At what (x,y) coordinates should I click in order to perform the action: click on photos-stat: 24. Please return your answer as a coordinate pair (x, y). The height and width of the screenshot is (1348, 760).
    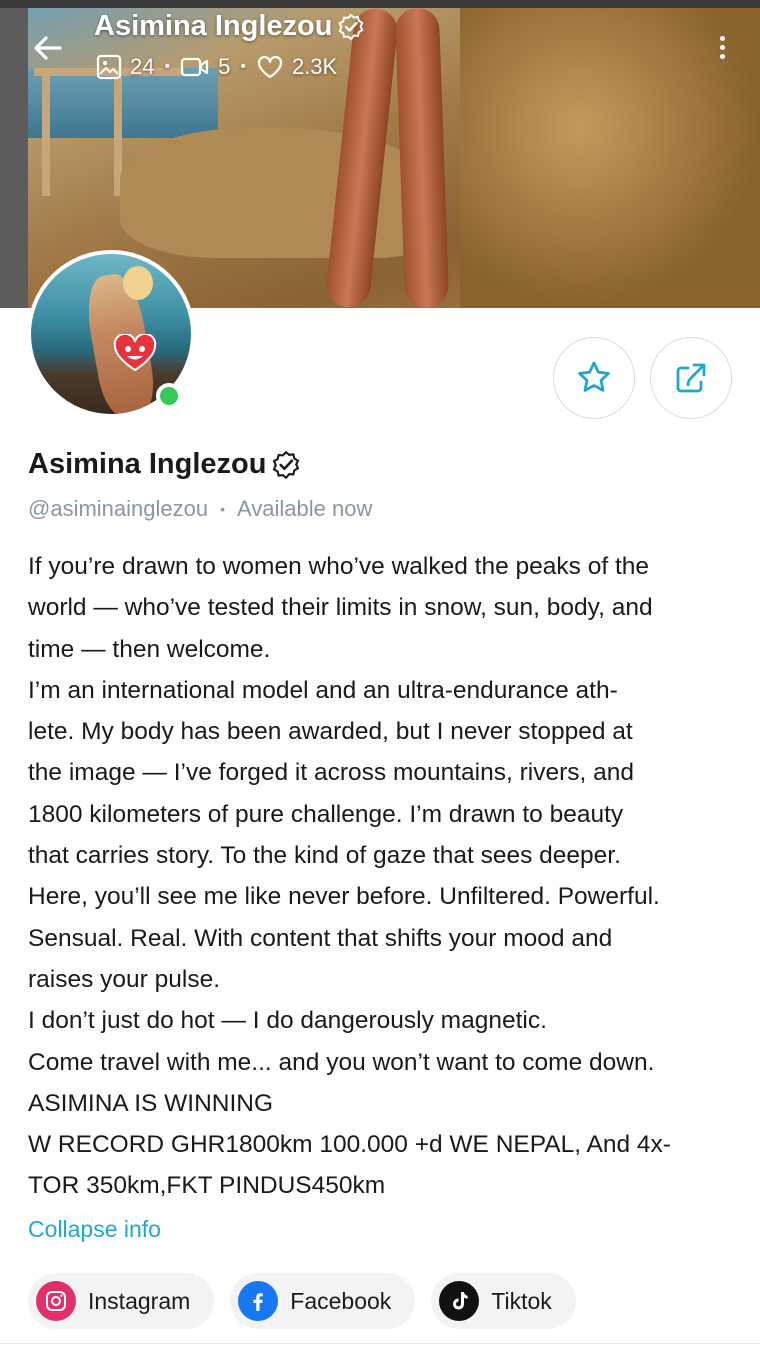
    Looking at the image, I should click on (125, 67).